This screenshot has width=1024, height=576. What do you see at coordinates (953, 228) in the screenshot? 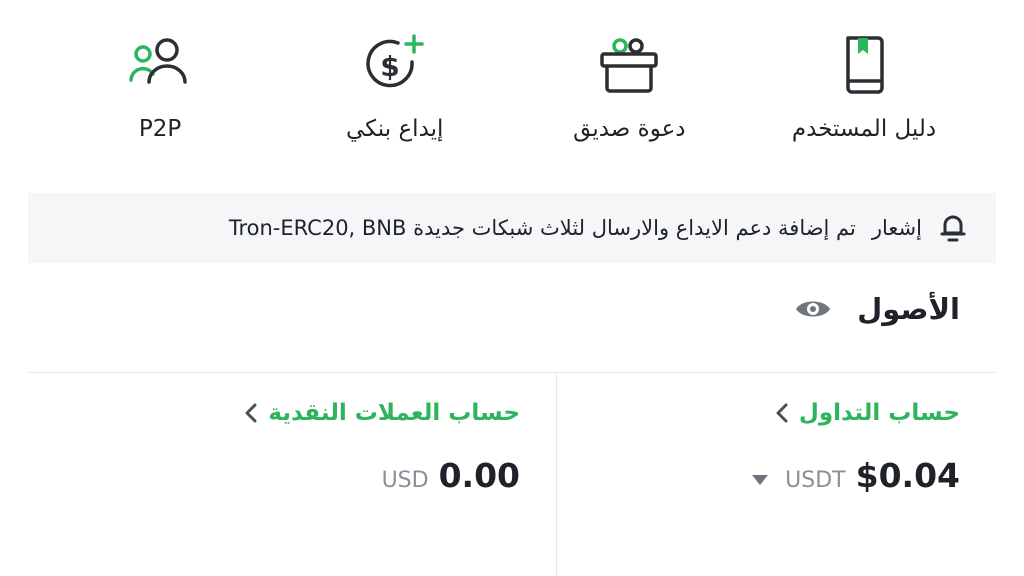
I see `bell-icon` at bounding box center [953, 228].